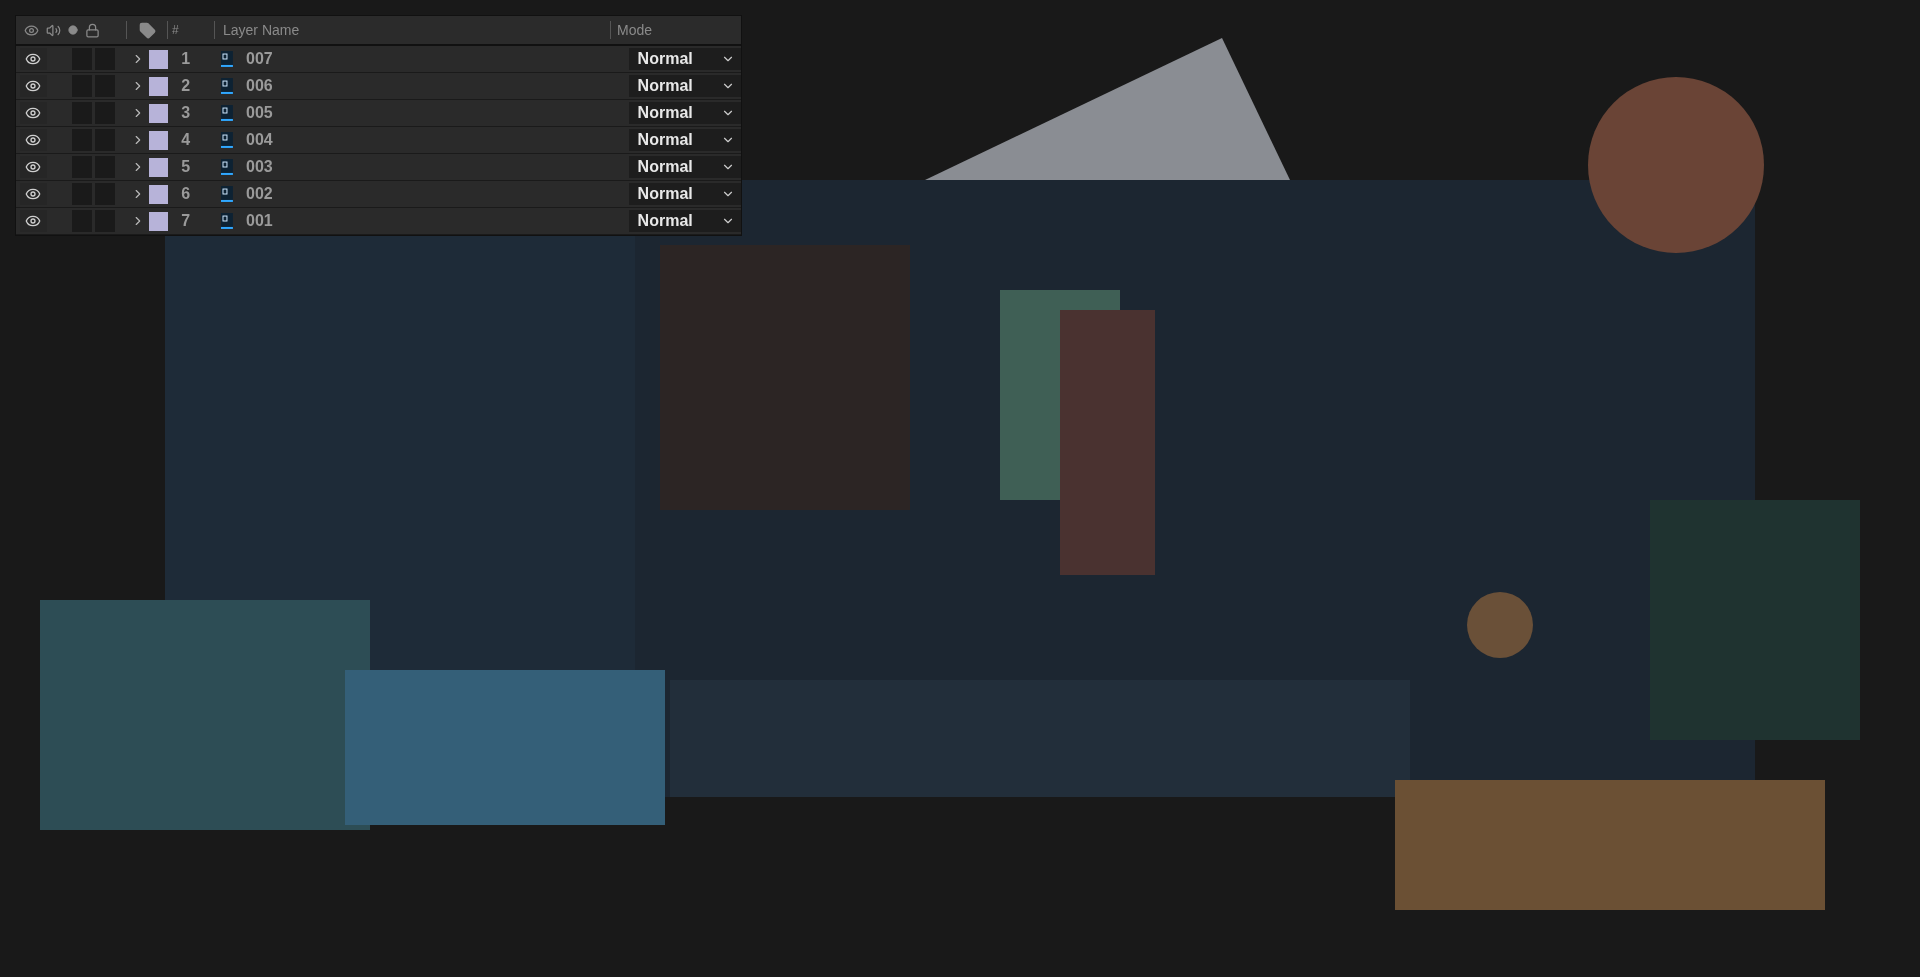 The image size is (1920, 977). I want to click on layer-number: 6, so click(186, 194).